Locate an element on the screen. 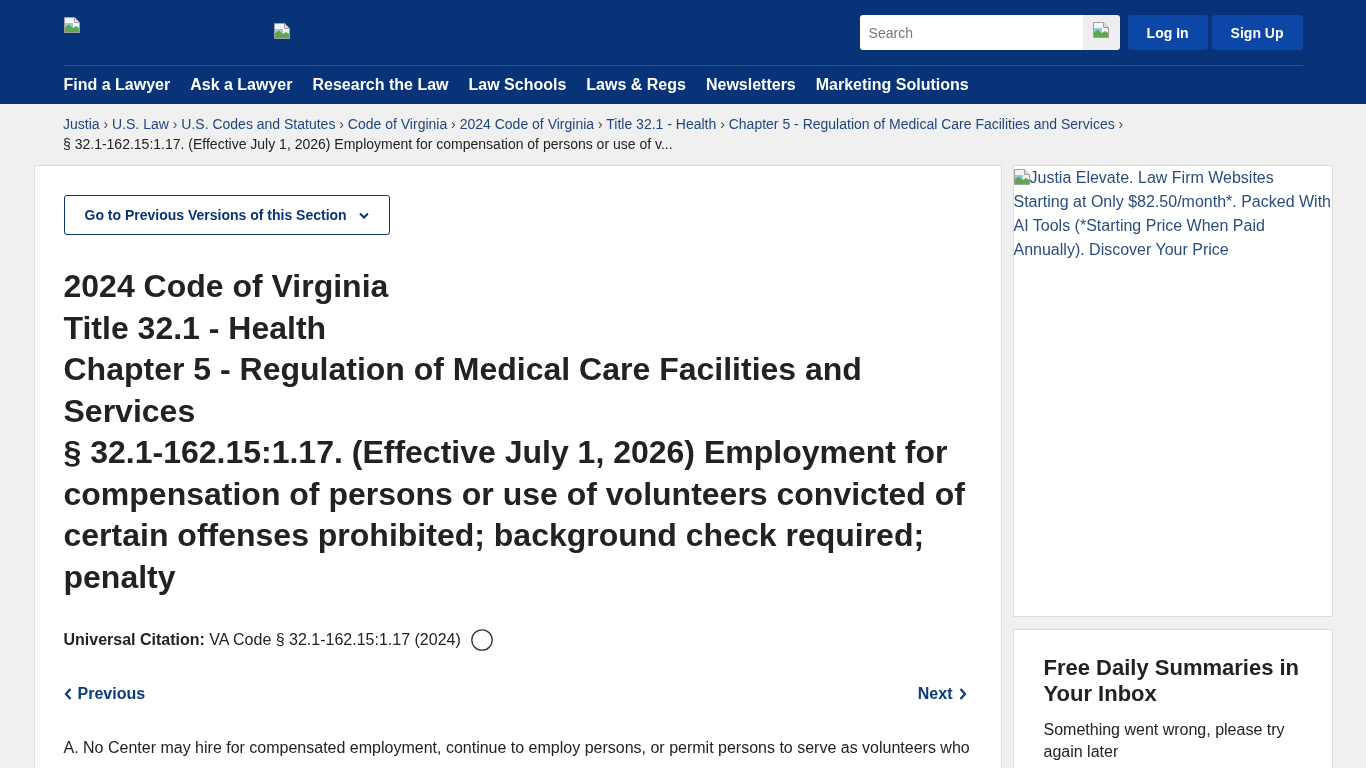  nav-link: Ask a Lawyer is located at coordinates (241, 84).